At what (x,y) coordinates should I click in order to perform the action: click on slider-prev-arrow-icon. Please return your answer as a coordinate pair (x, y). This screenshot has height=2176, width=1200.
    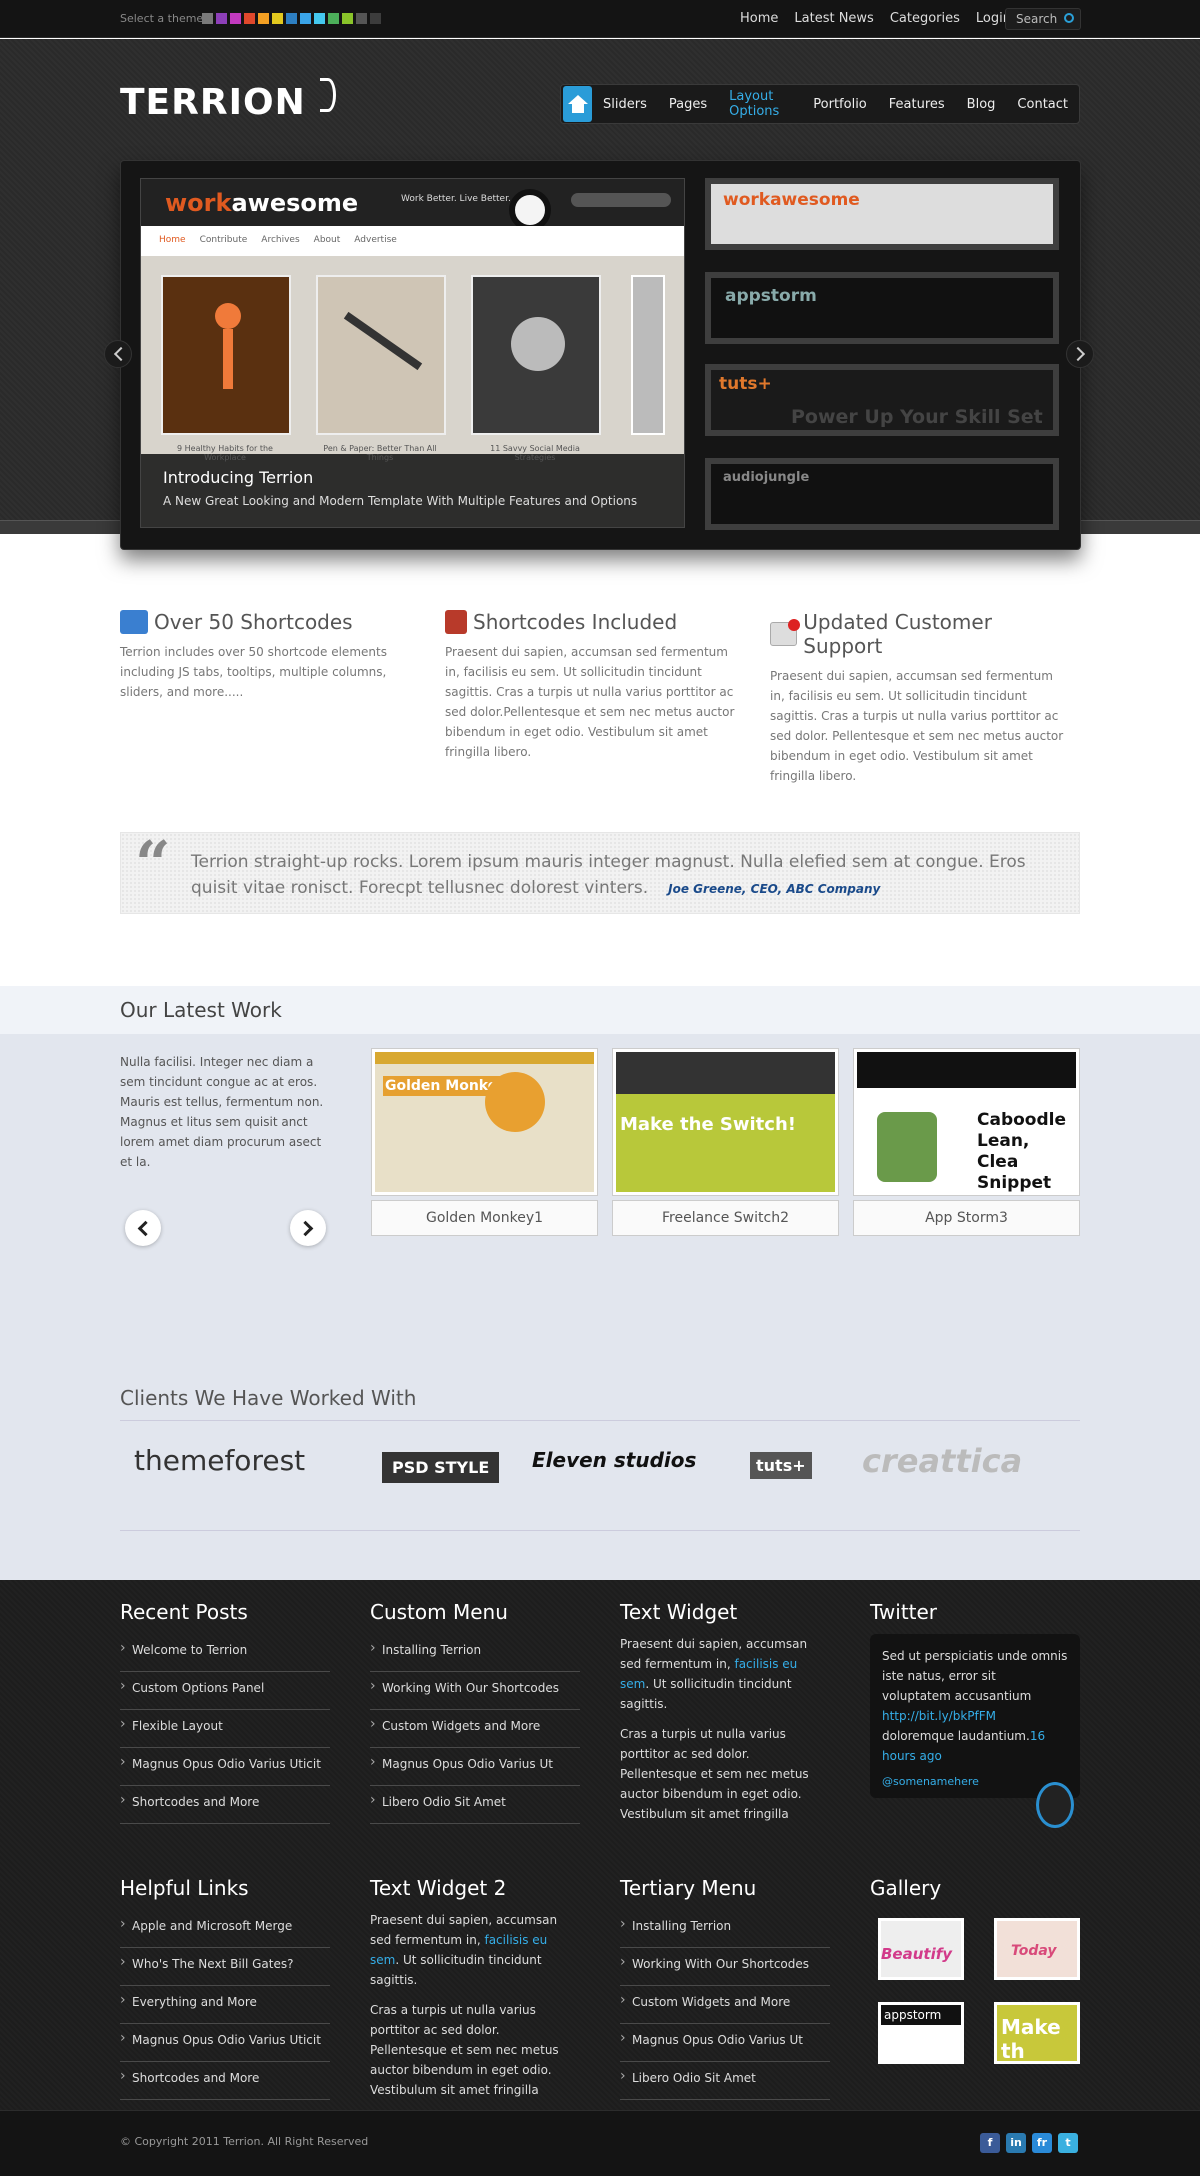
    Looking at the image, I should click on (118, 354).